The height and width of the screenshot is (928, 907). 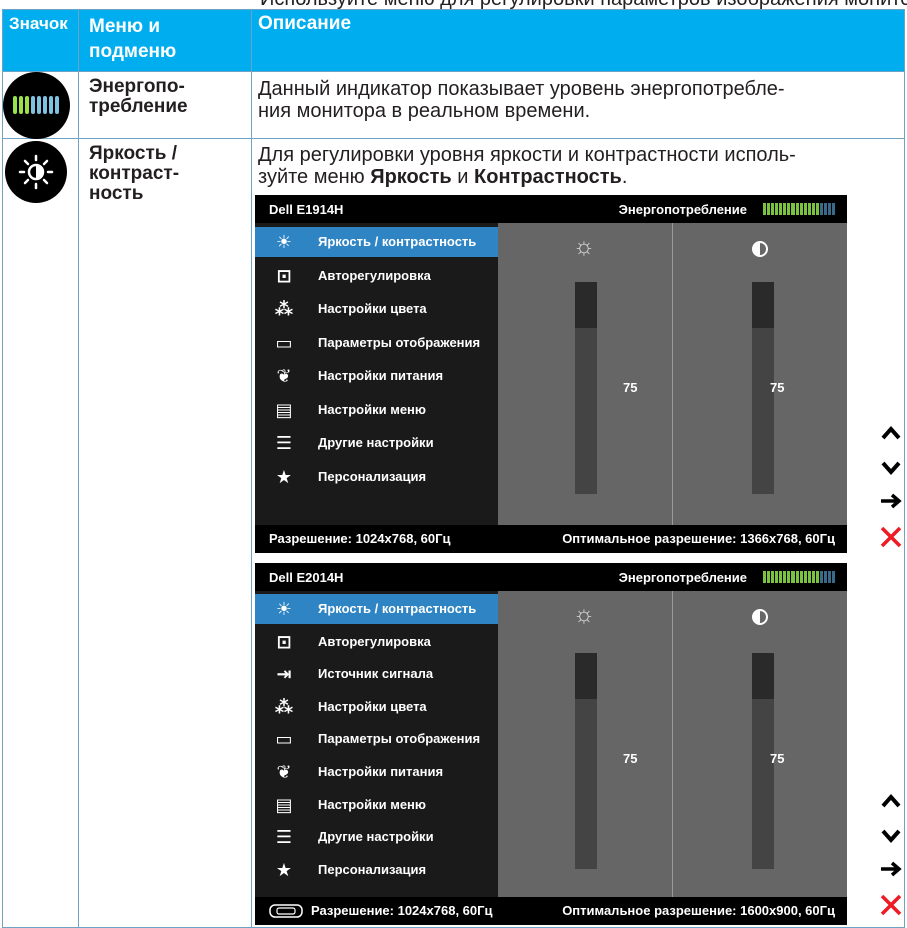 What do you see at coordinates (551, 577) in the screenshot?
I see `osd-header: Dell E2014H Энергопотребление` at bounding box center [551, 577].